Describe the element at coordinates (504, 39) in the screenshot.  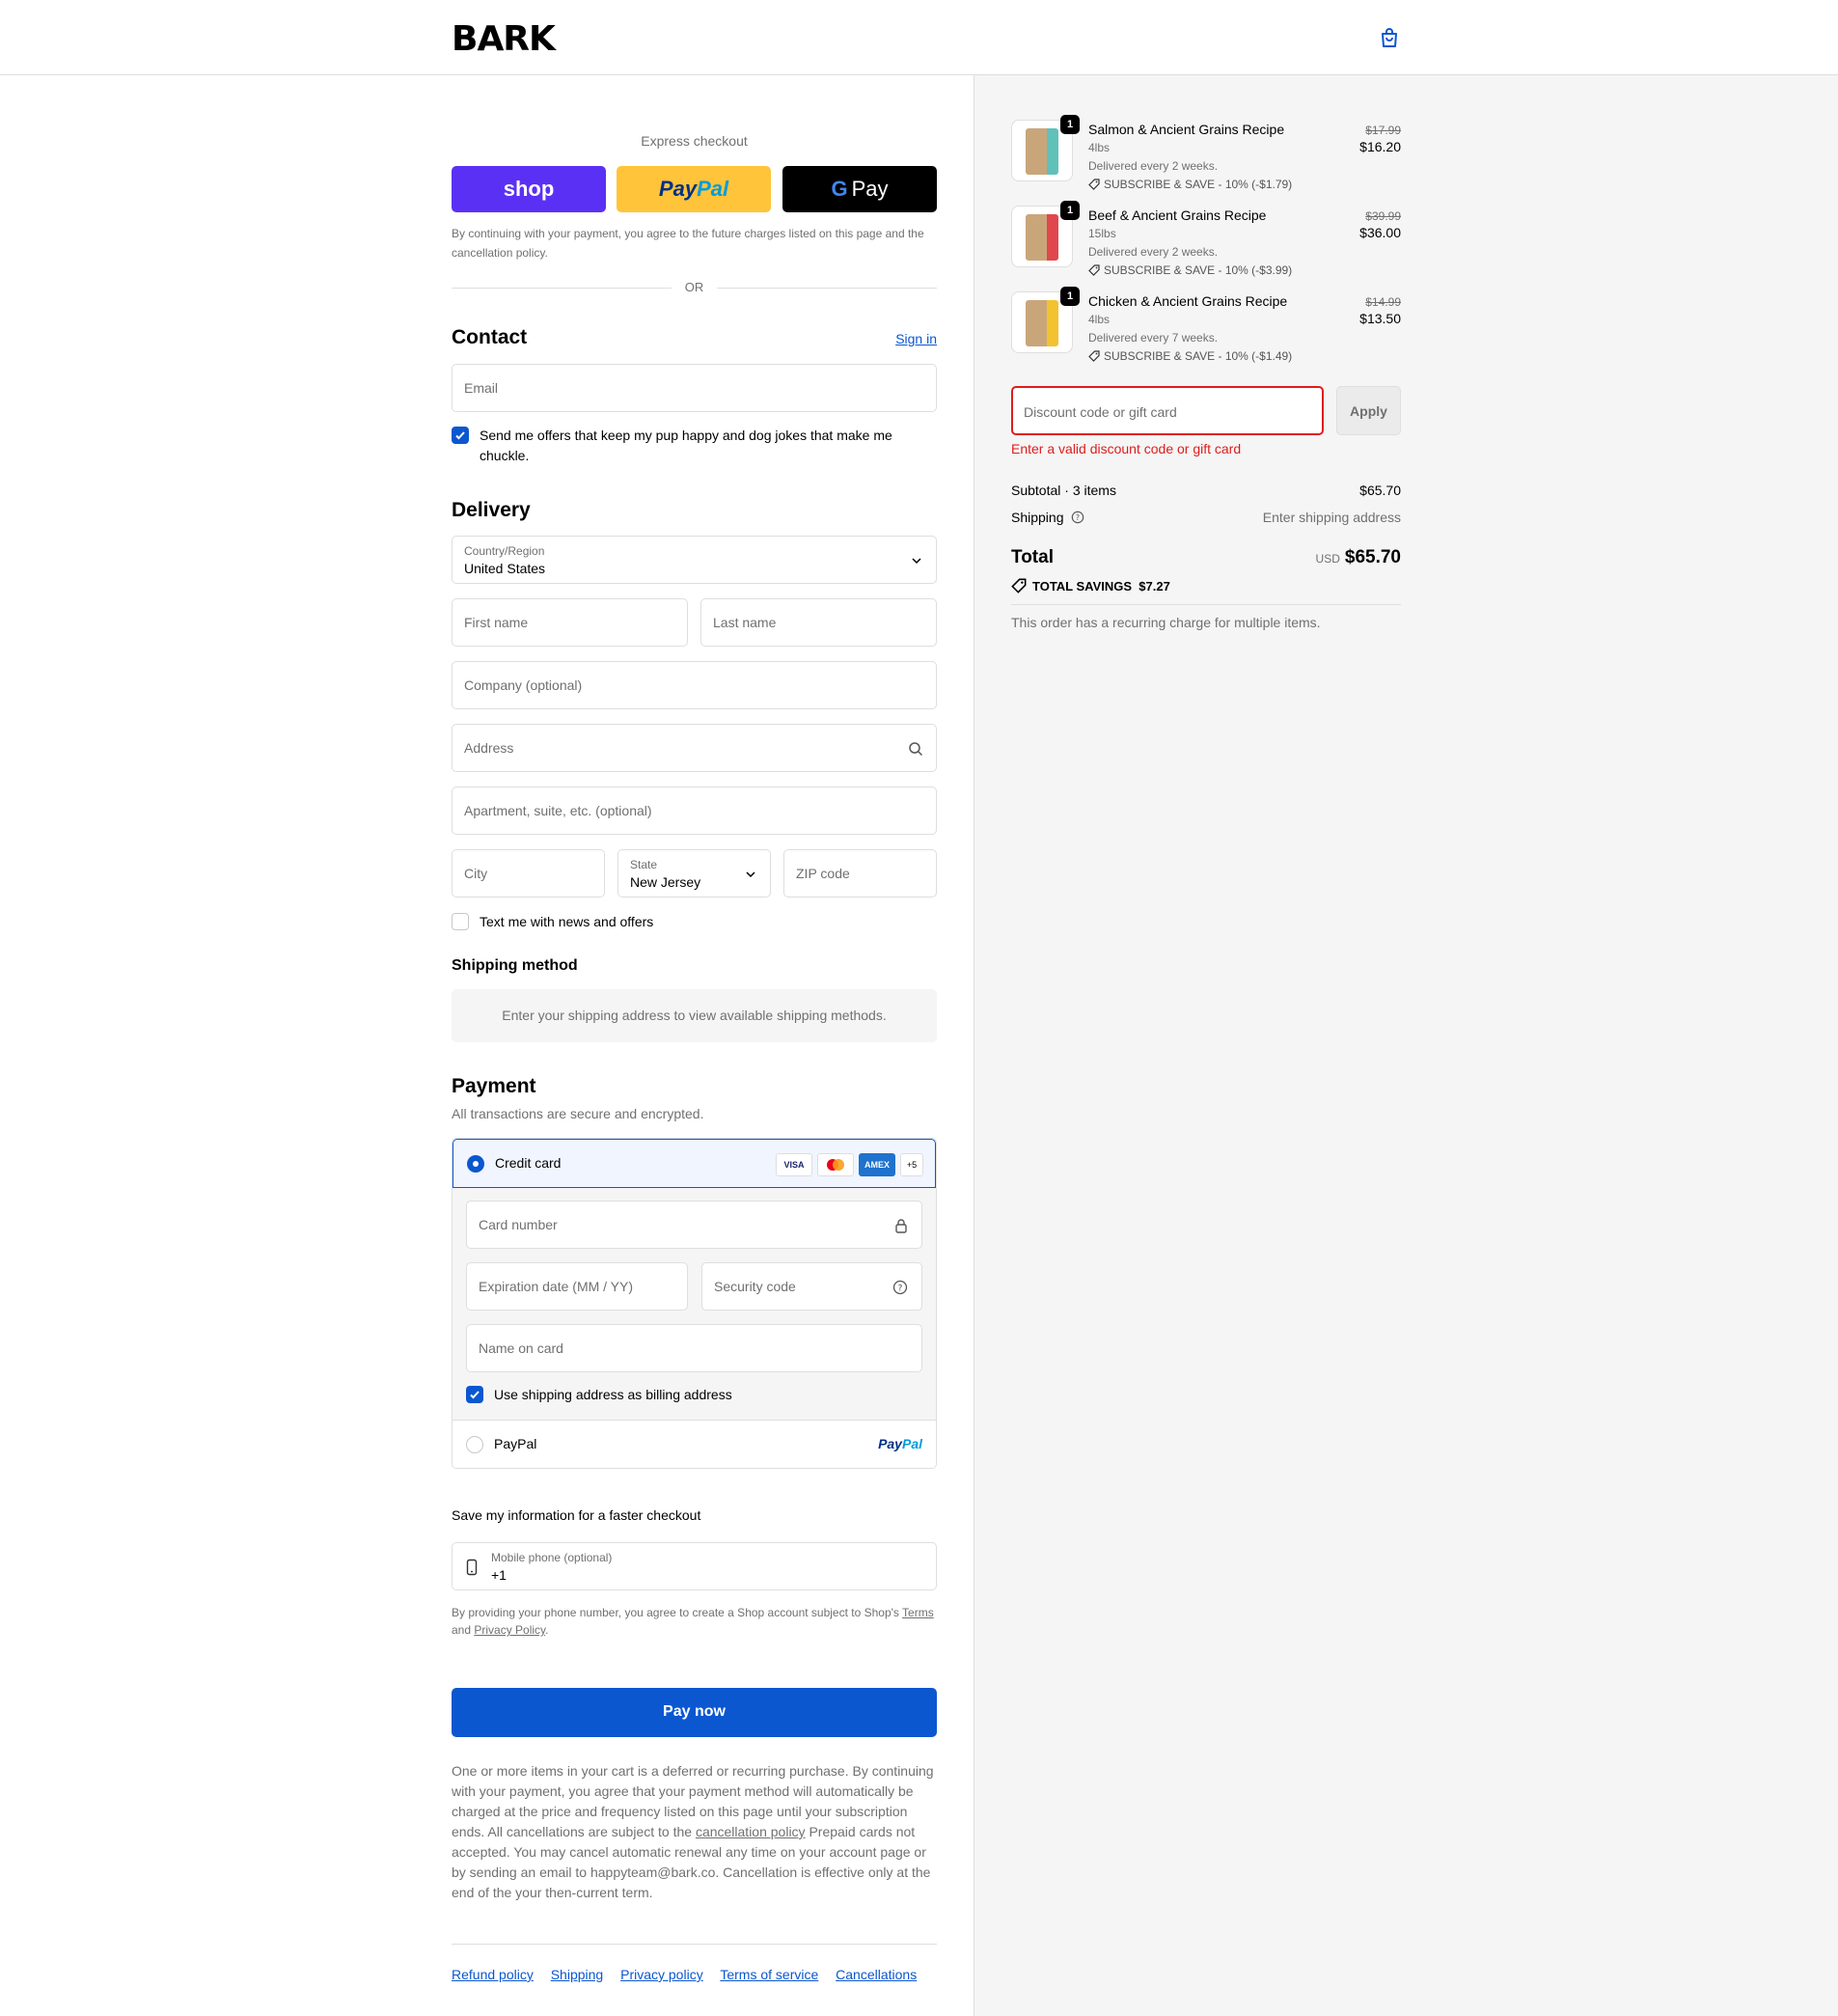
I see `bark-logo: BARK` at that location.